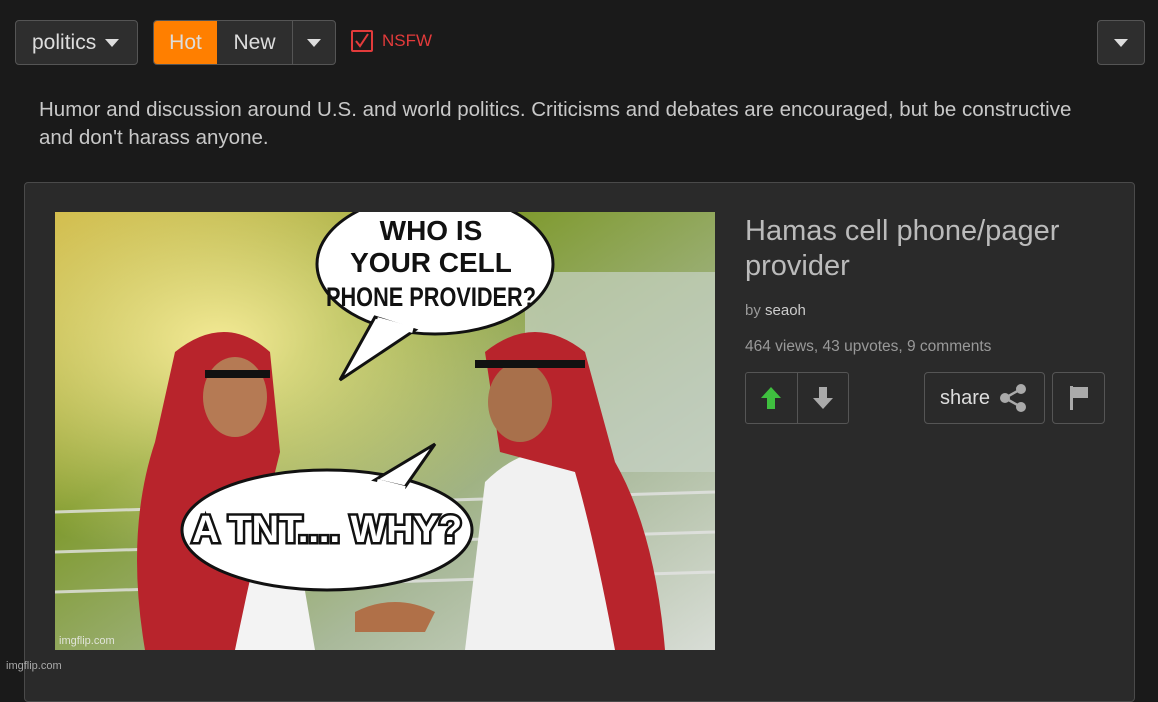 The width and height of the screenshot is (1158, 702). I want to click on options-dropdown-button, so click(1121, 42).